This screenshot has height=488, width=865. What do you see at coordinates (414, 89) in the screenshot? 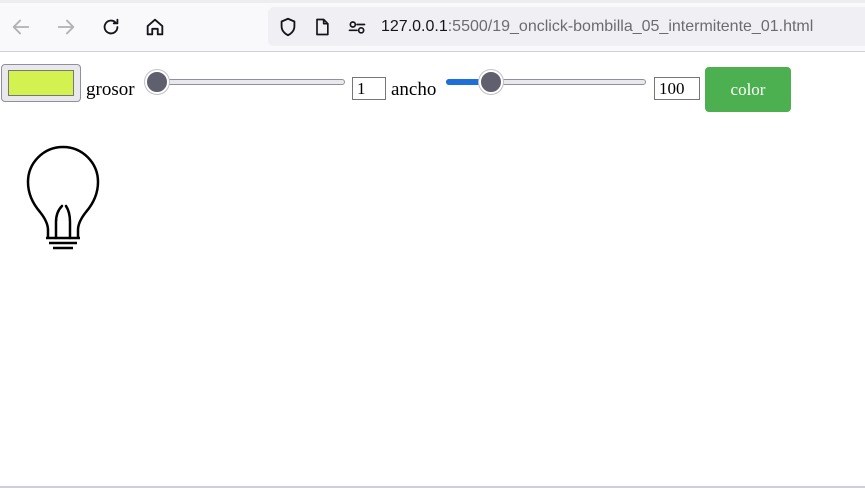
I see `ancho-label: ancho` at bounding box center [414, 89].